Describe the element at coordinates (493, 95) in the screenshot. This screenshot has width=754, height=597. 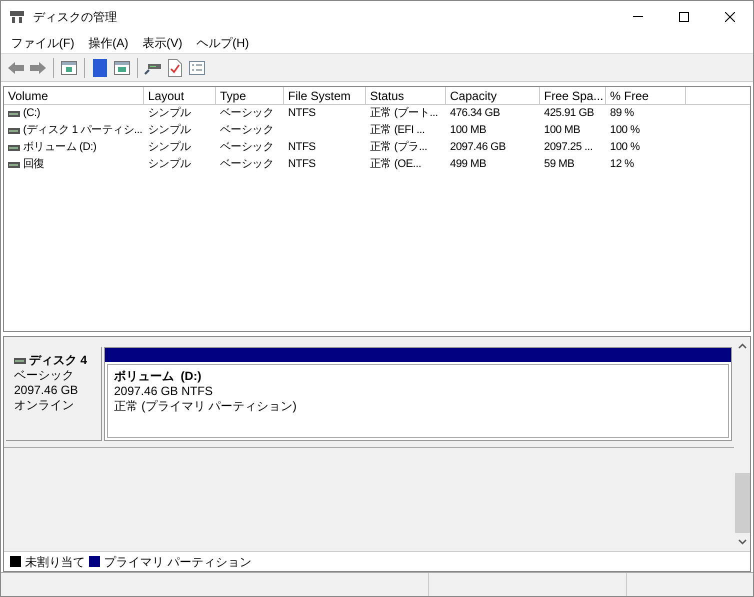
I see `column-header: Capacity` at that location.